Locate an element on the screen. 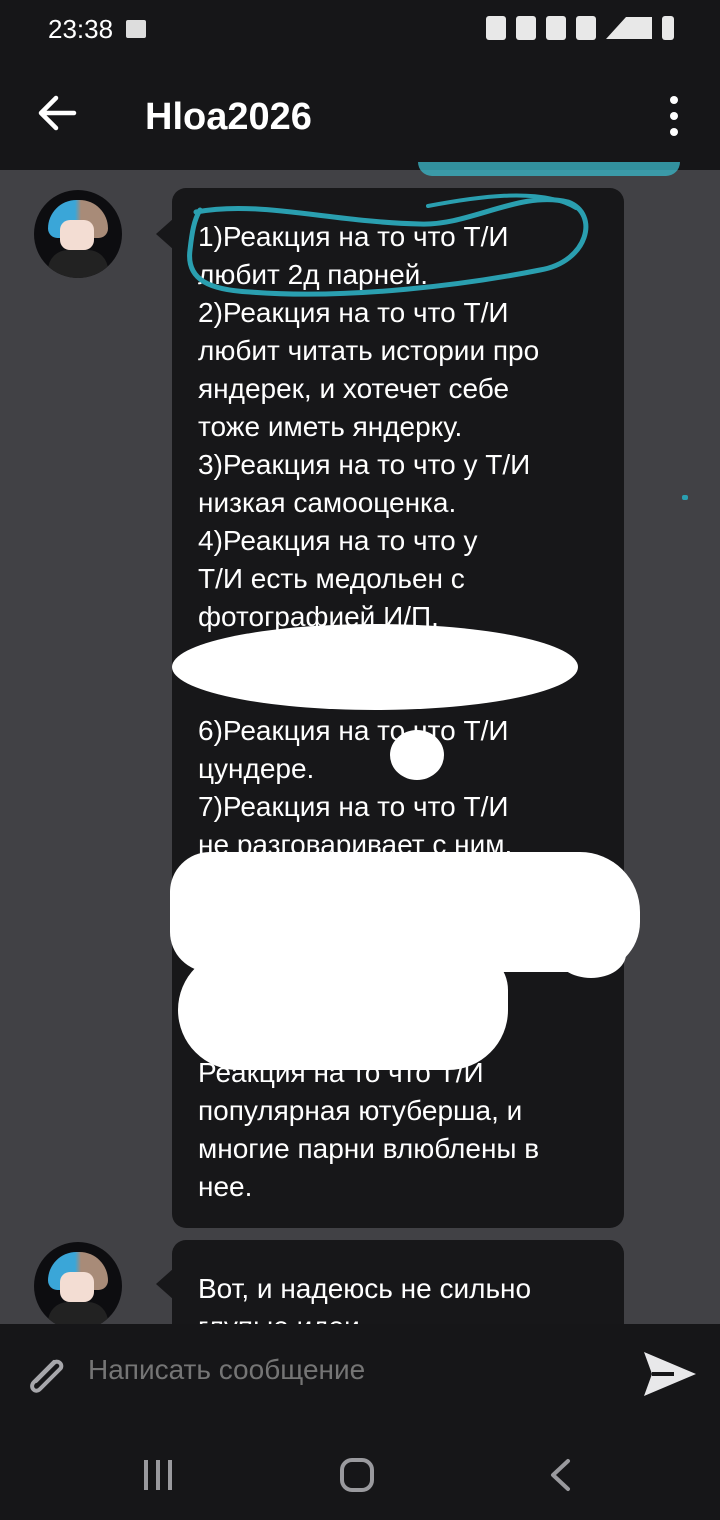 This screenshot has width=720, height=1520. system-nav-bar is located at coordinates (360, 1472).